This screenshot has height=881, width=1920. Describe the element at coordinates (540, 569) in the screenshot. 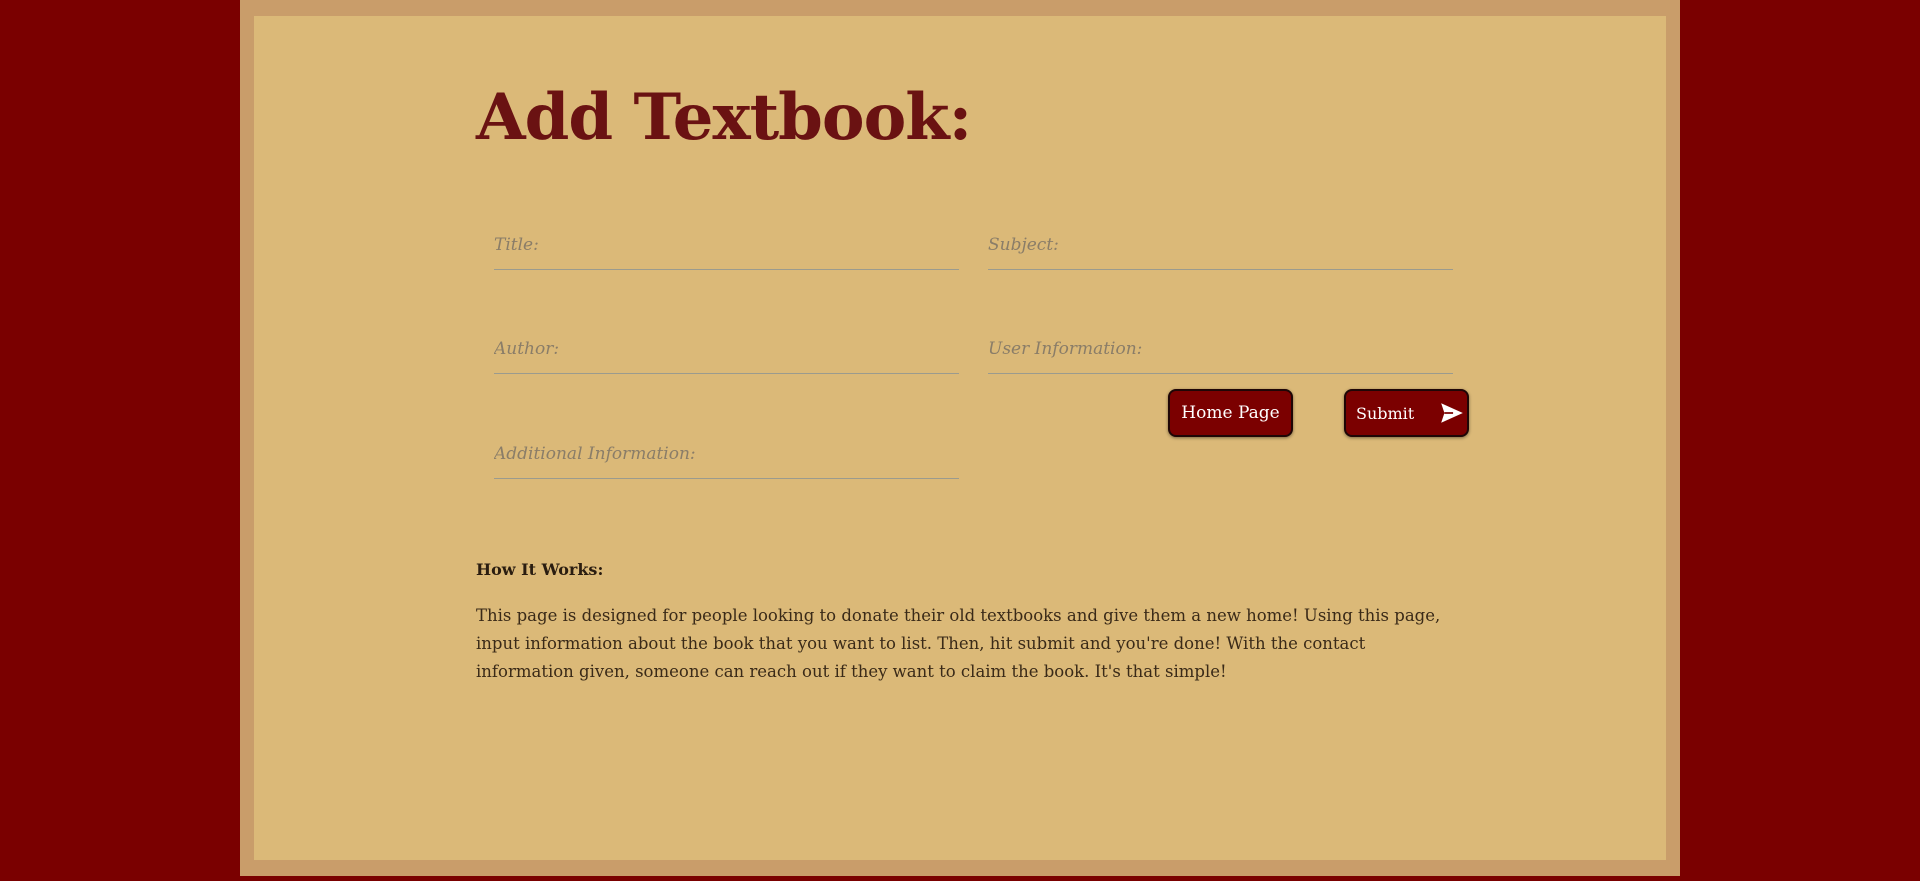

I see `how-it-works-heading: How It Works:` at that location.